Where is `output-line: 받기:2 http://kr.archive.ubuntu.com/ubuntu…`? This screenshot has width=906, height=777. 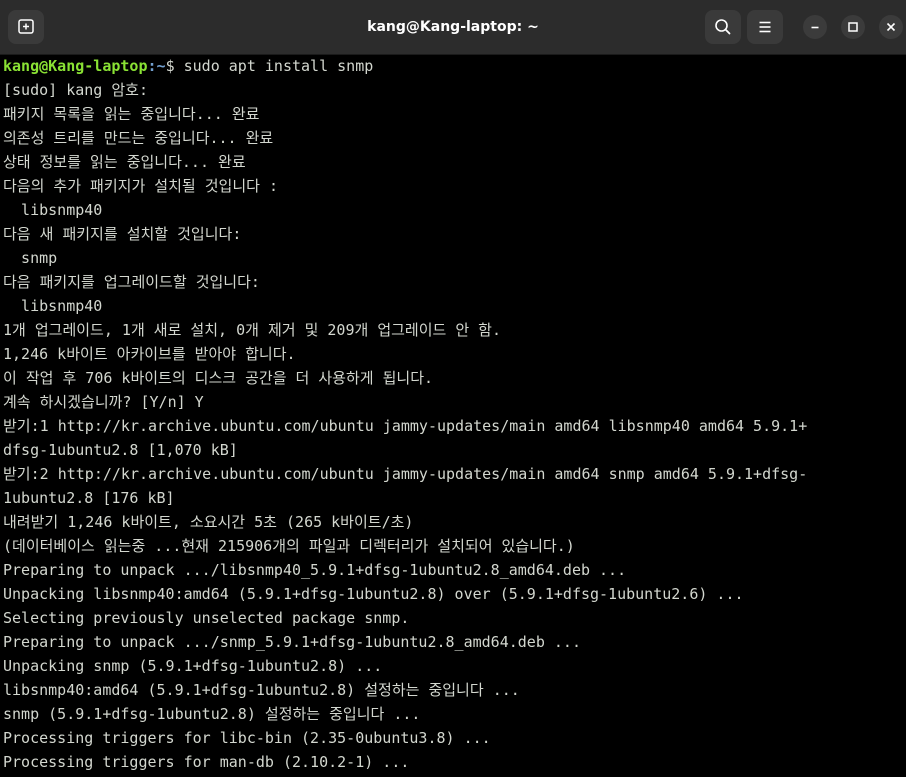 output-line: 받기:2 http://kr.archive.ubuntu.com/ubuntu… is located at coordinates (405, 474).